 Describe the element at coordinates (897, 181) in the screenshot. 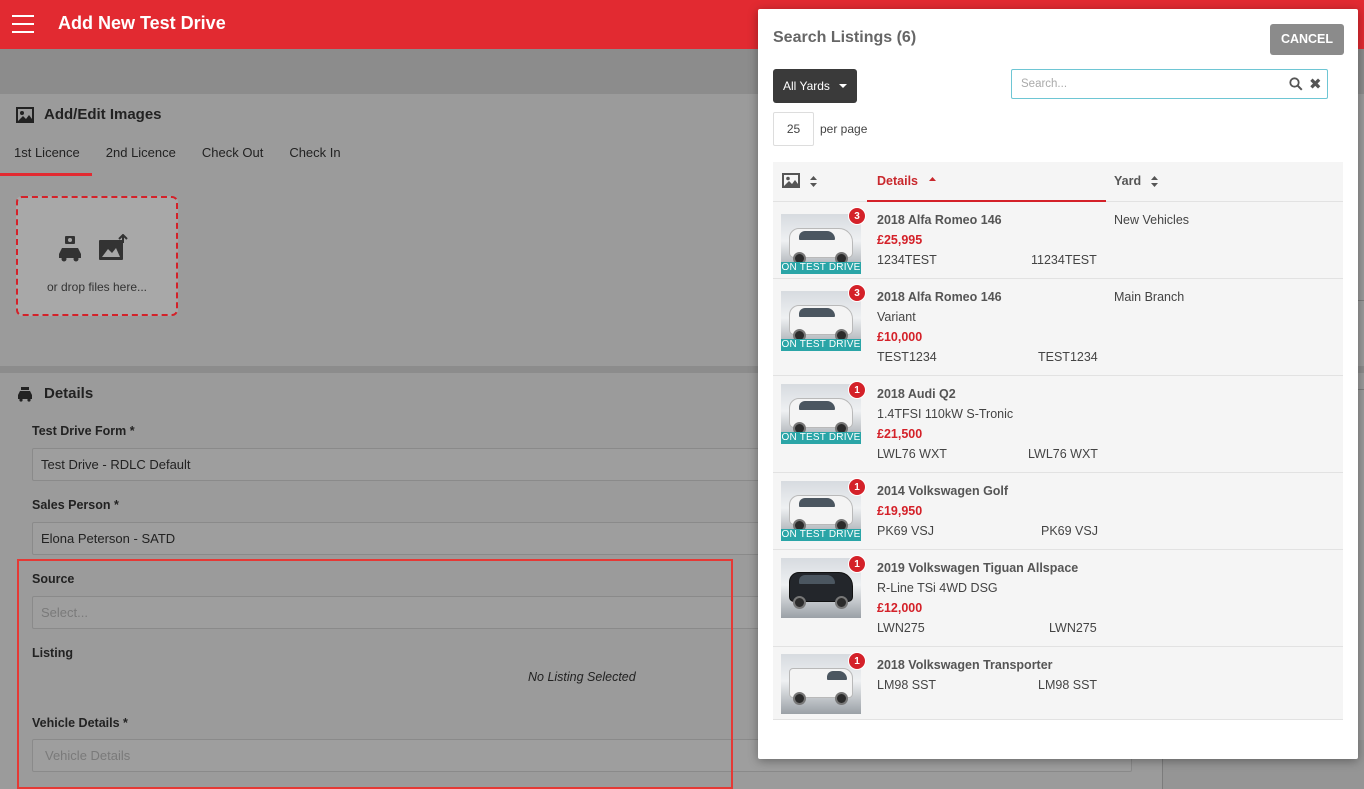

I see `column-header-details: Details` at that location.